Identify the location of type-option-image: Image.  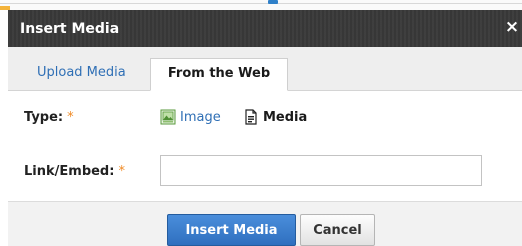
(190, 117).